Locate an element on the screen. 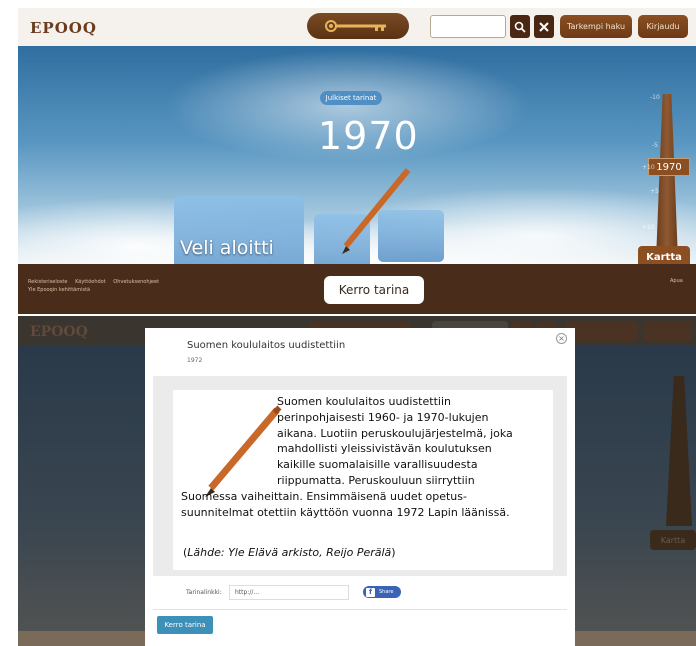  story-source: (Lähde: Yle Elävä arkisto, Reijo Perälä) is located at coordinates (289, 552).